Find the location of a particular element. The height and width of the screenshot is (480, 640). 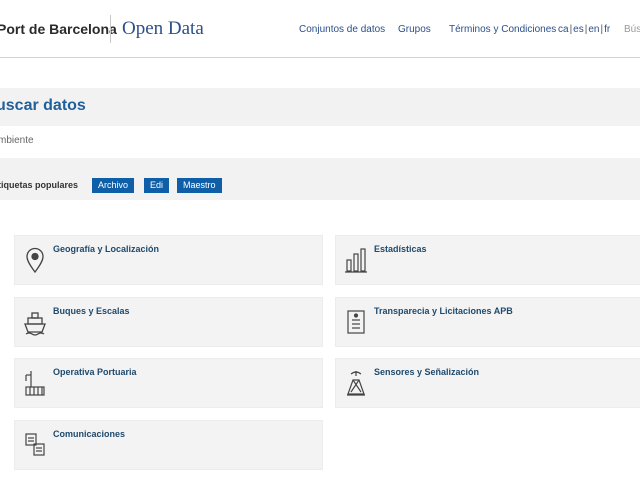

language-switcher: ca|es|en|fr is located at coordinates (584, 29).